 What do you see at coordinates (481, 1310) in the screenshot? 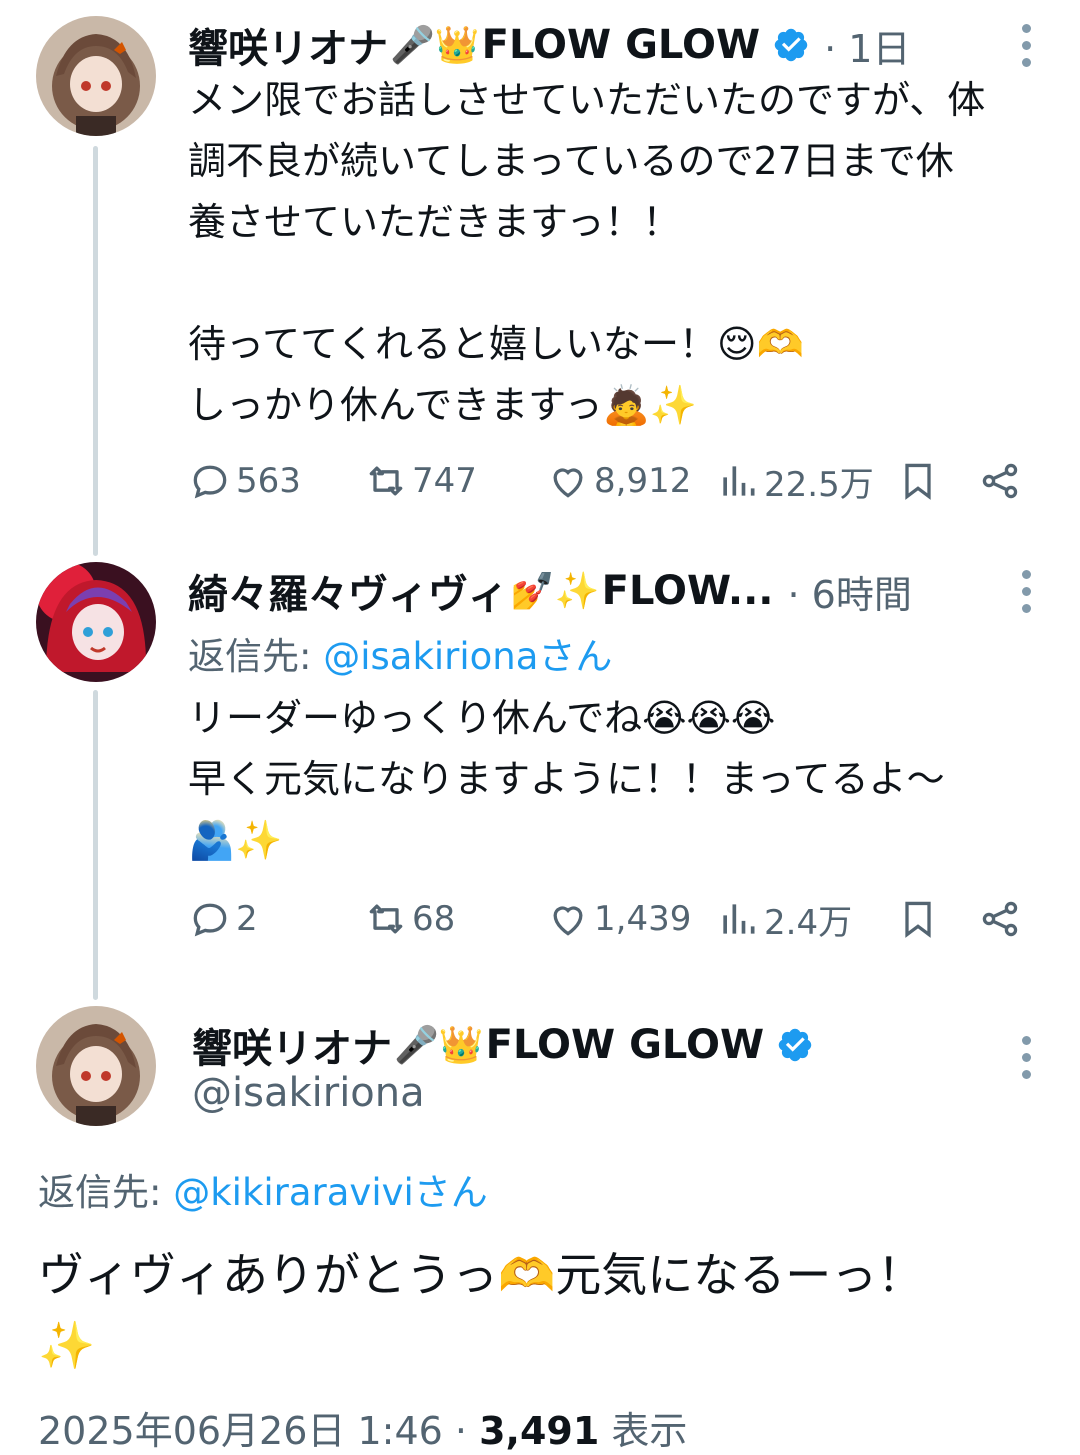
I see `main-tweet-text: ヴィヴィありがとうっ🫶元気になるーっ！ ✨` at bounding box center [481, 1310].